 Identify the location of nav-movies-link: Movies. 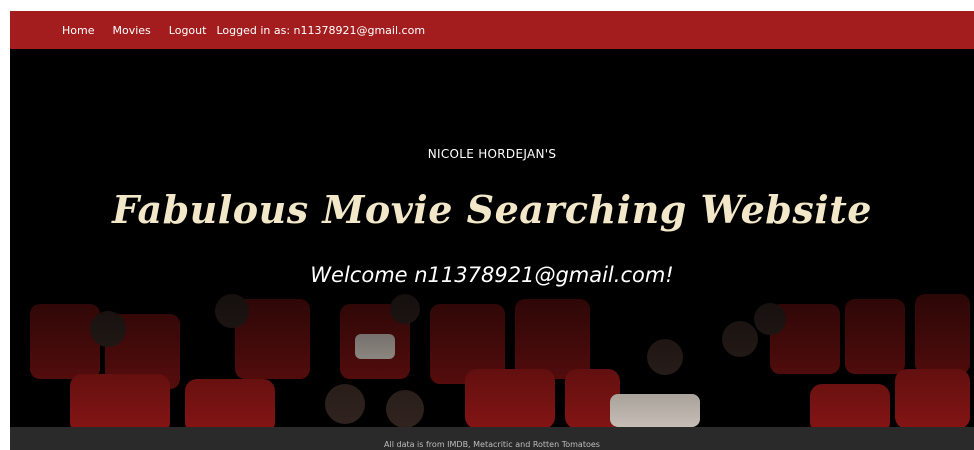
(131, 30).